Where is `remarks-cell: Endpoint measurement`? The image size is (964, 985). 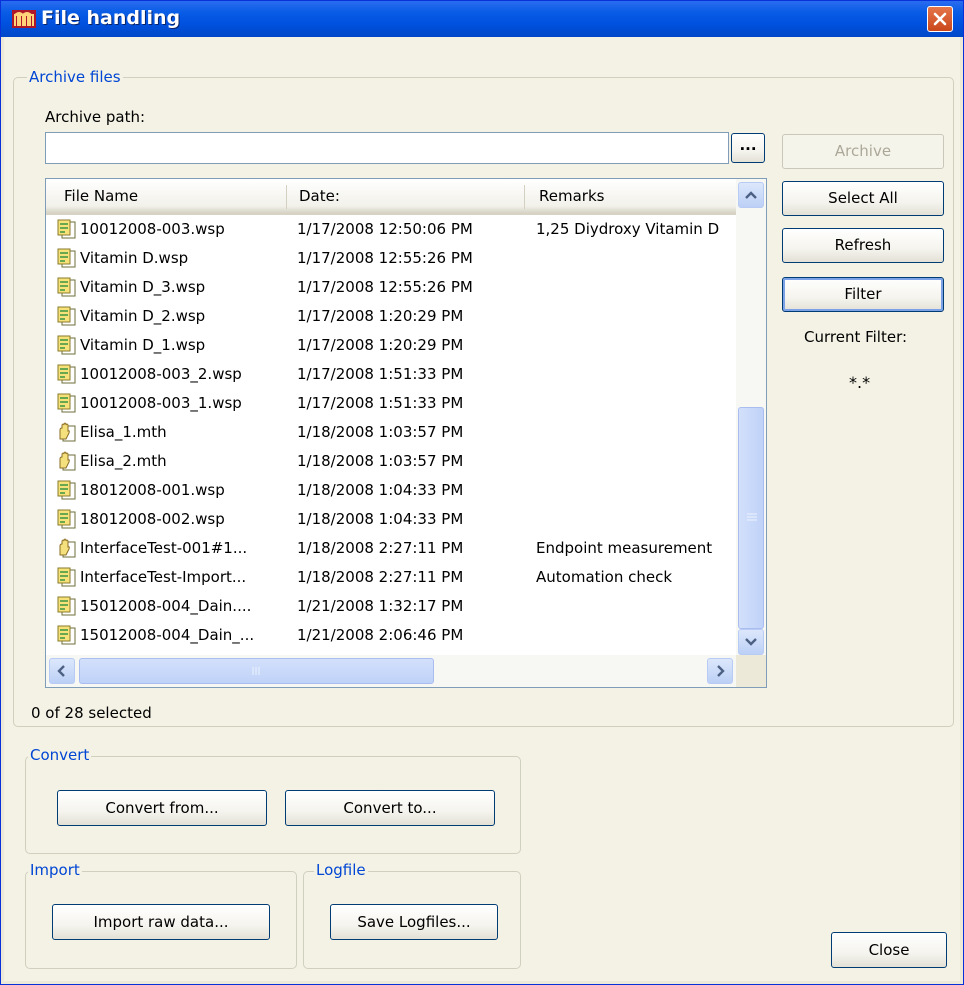 remarks-cell: Endpoint measurement is located at coordinates (624, 548).